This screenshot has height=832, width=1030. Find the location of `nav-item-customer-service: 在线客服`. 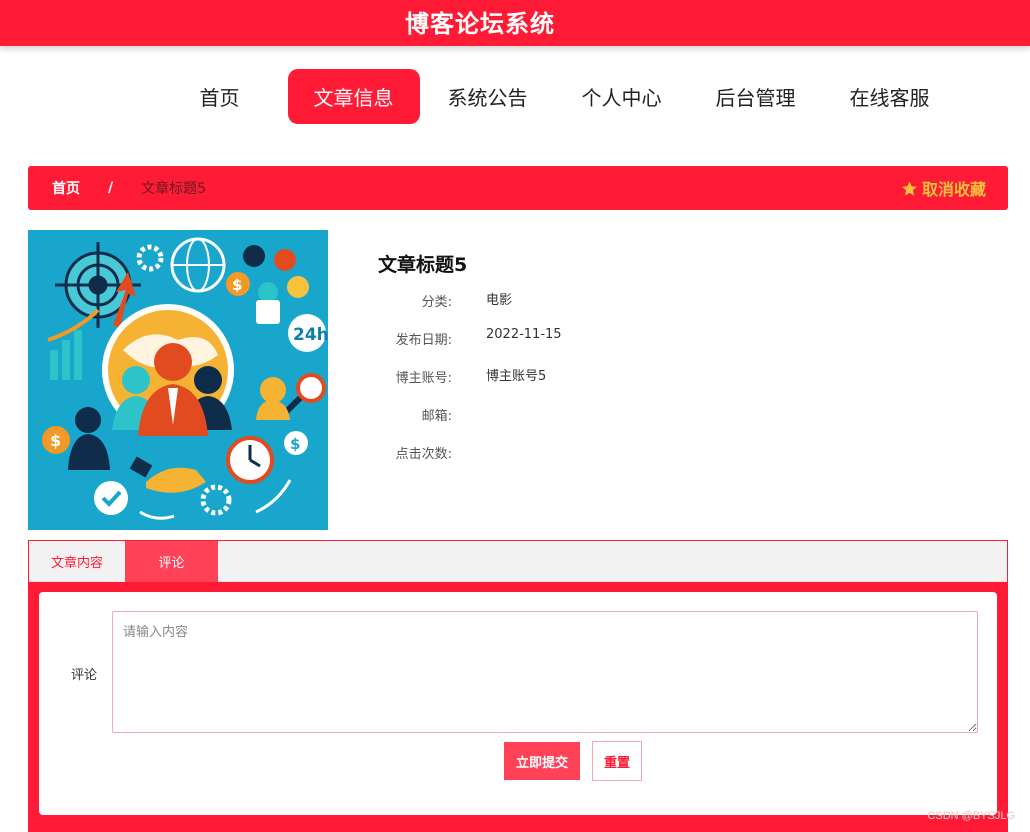

nav-item-customer-service: 在线客服 is located at coordinates (890, 96).